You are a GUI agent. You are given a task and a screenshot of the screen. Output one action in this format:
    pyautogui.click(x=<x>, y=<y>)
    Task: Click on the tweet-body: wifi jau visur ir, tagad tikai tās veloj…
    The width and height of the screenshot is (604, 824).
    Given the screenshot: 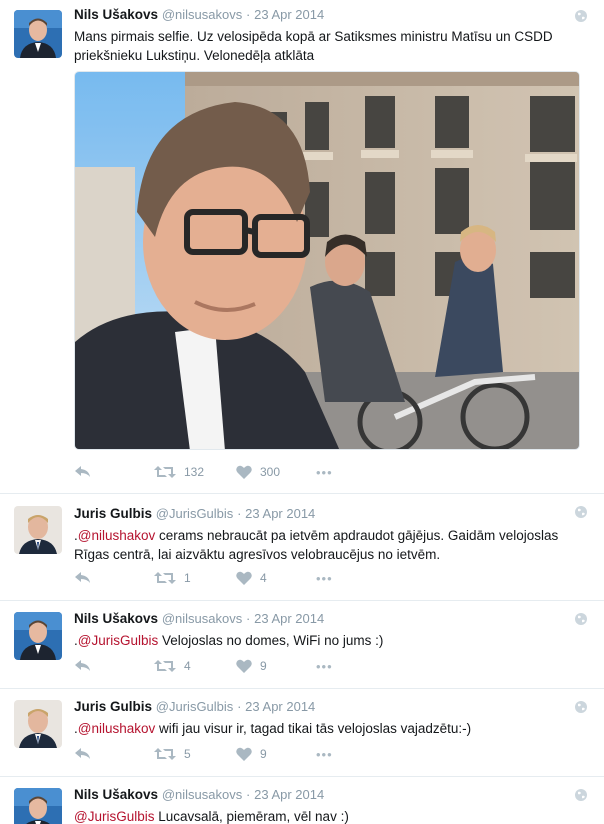 What is the action you would take?
    pyautogui.click(x=313, y=728)
    